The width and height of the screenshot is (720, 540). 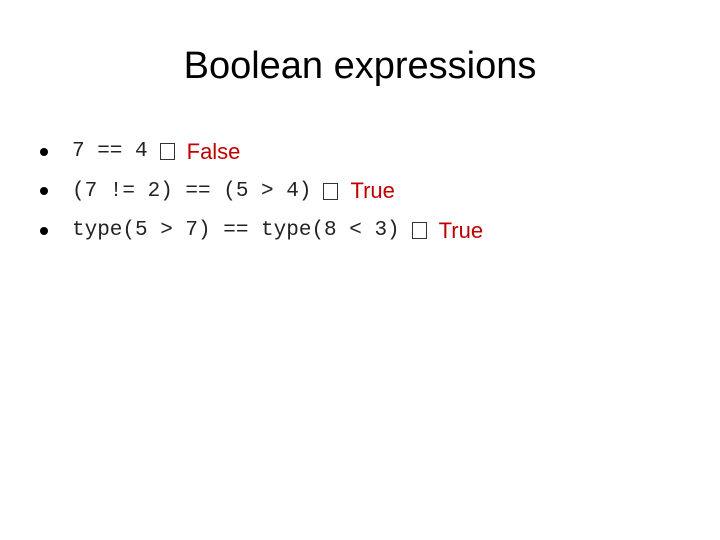 I want to click on slide-title: Boolean expressions, so click(x=360, y=66).